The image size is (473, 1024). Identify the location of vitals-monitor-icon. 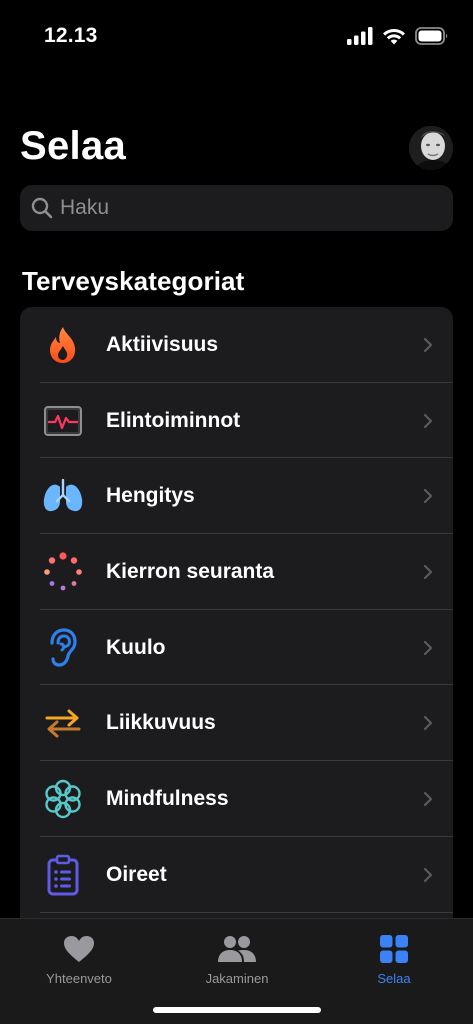
(63, 421).